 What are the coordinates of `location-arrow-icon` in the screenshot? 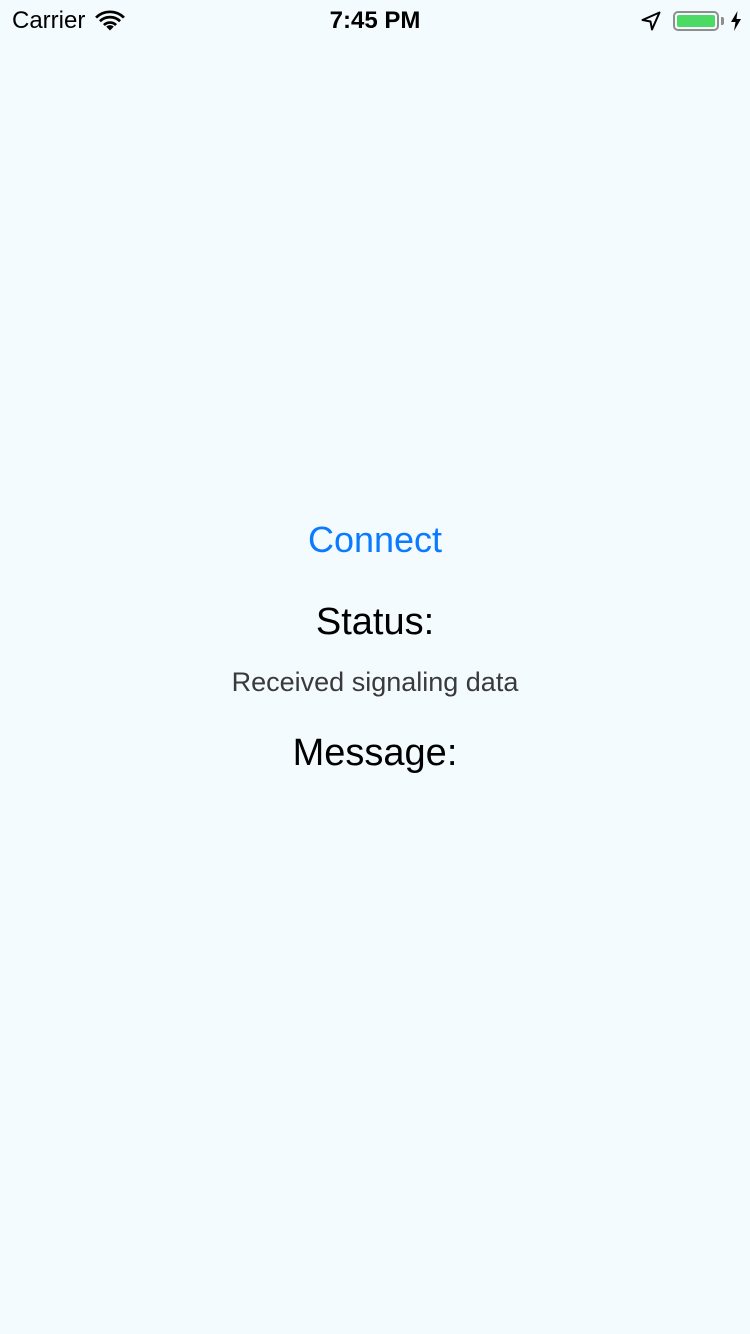 It's located at (651, 21).